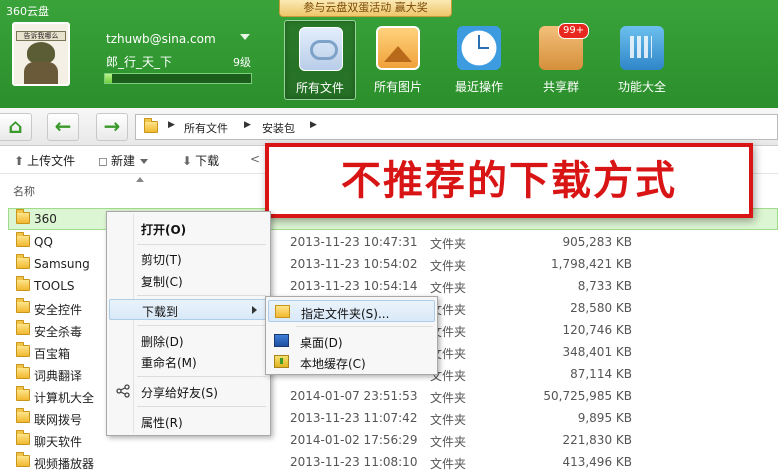  I want to click on nav-recent: 最近操作, so click(479, 60).